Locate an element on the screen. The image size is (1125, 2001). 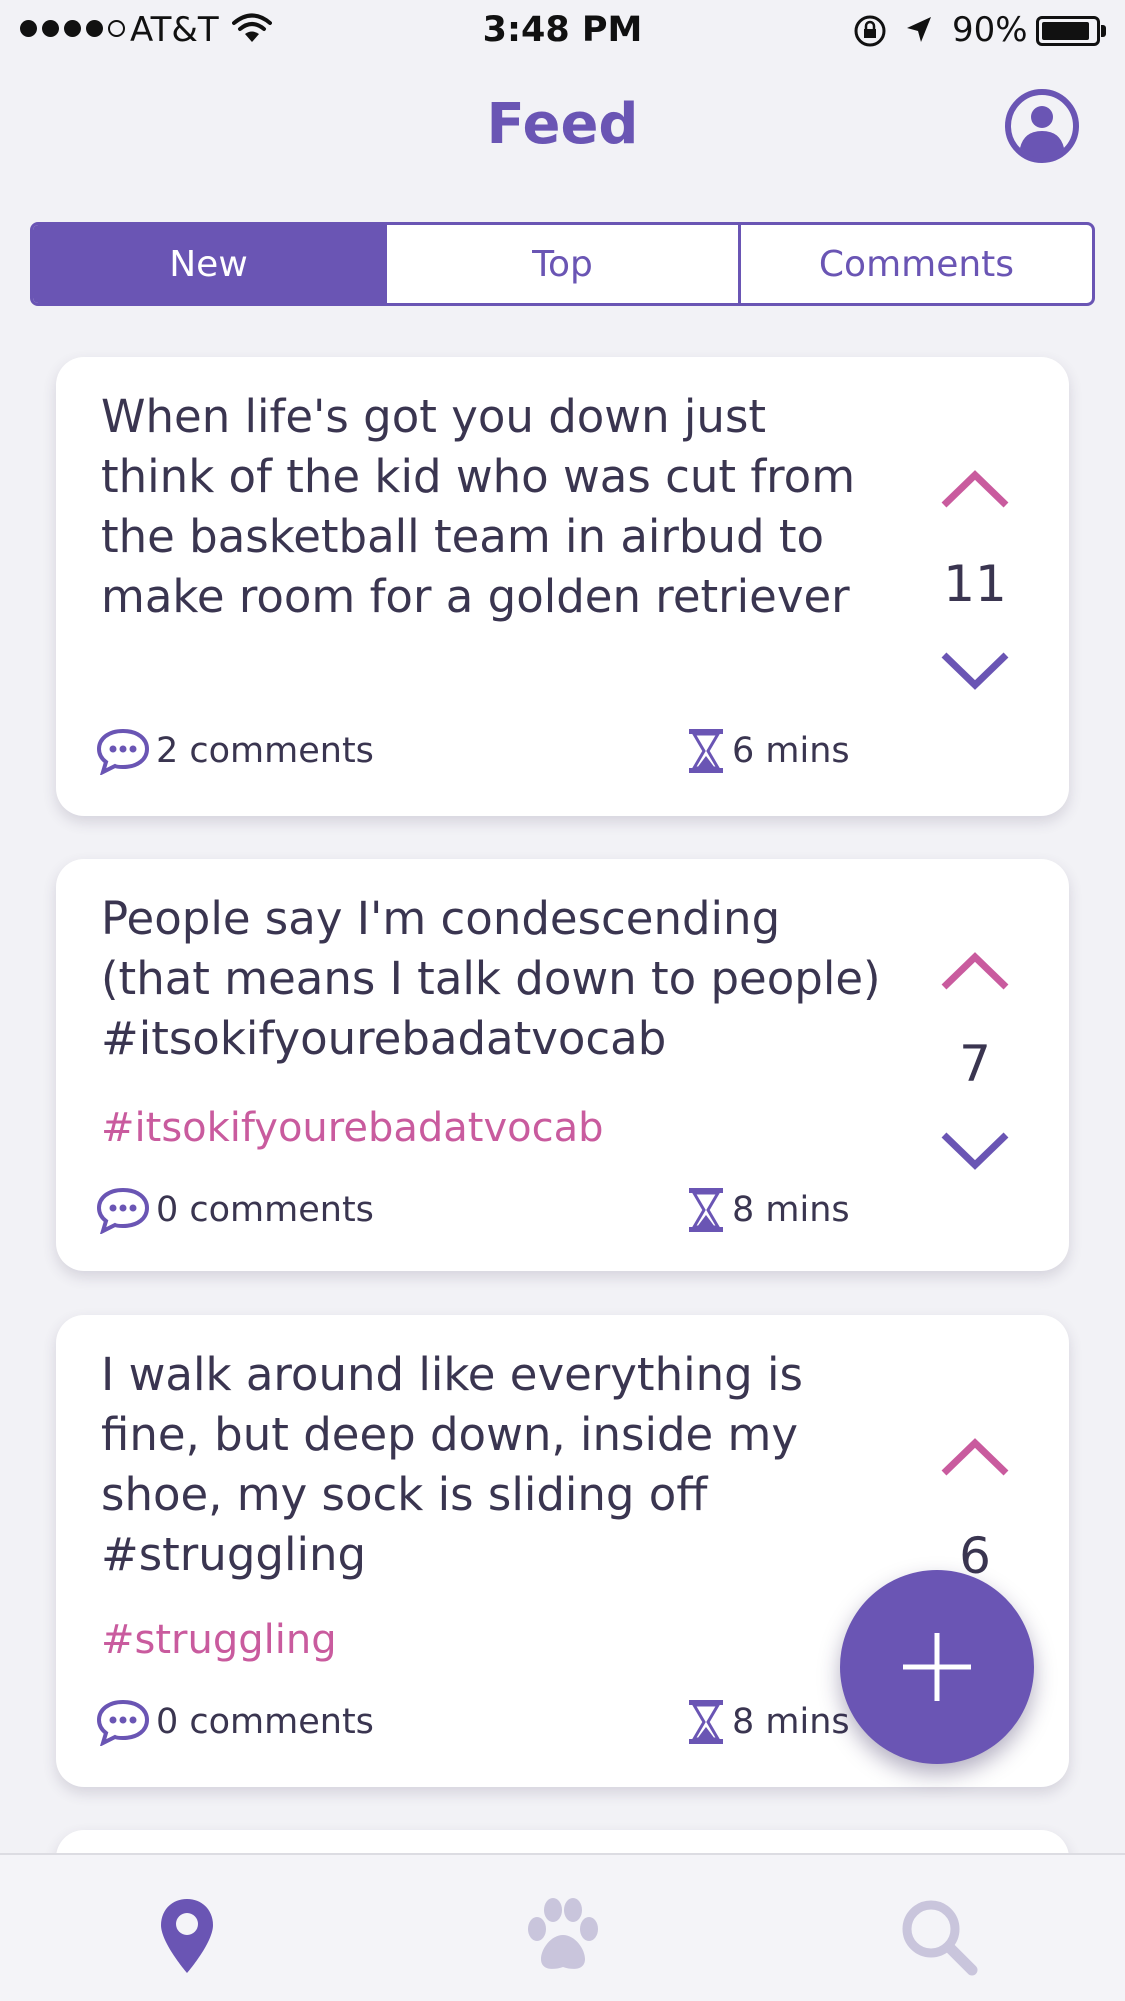
page-title: Feed is located at coordinates (562, 124).